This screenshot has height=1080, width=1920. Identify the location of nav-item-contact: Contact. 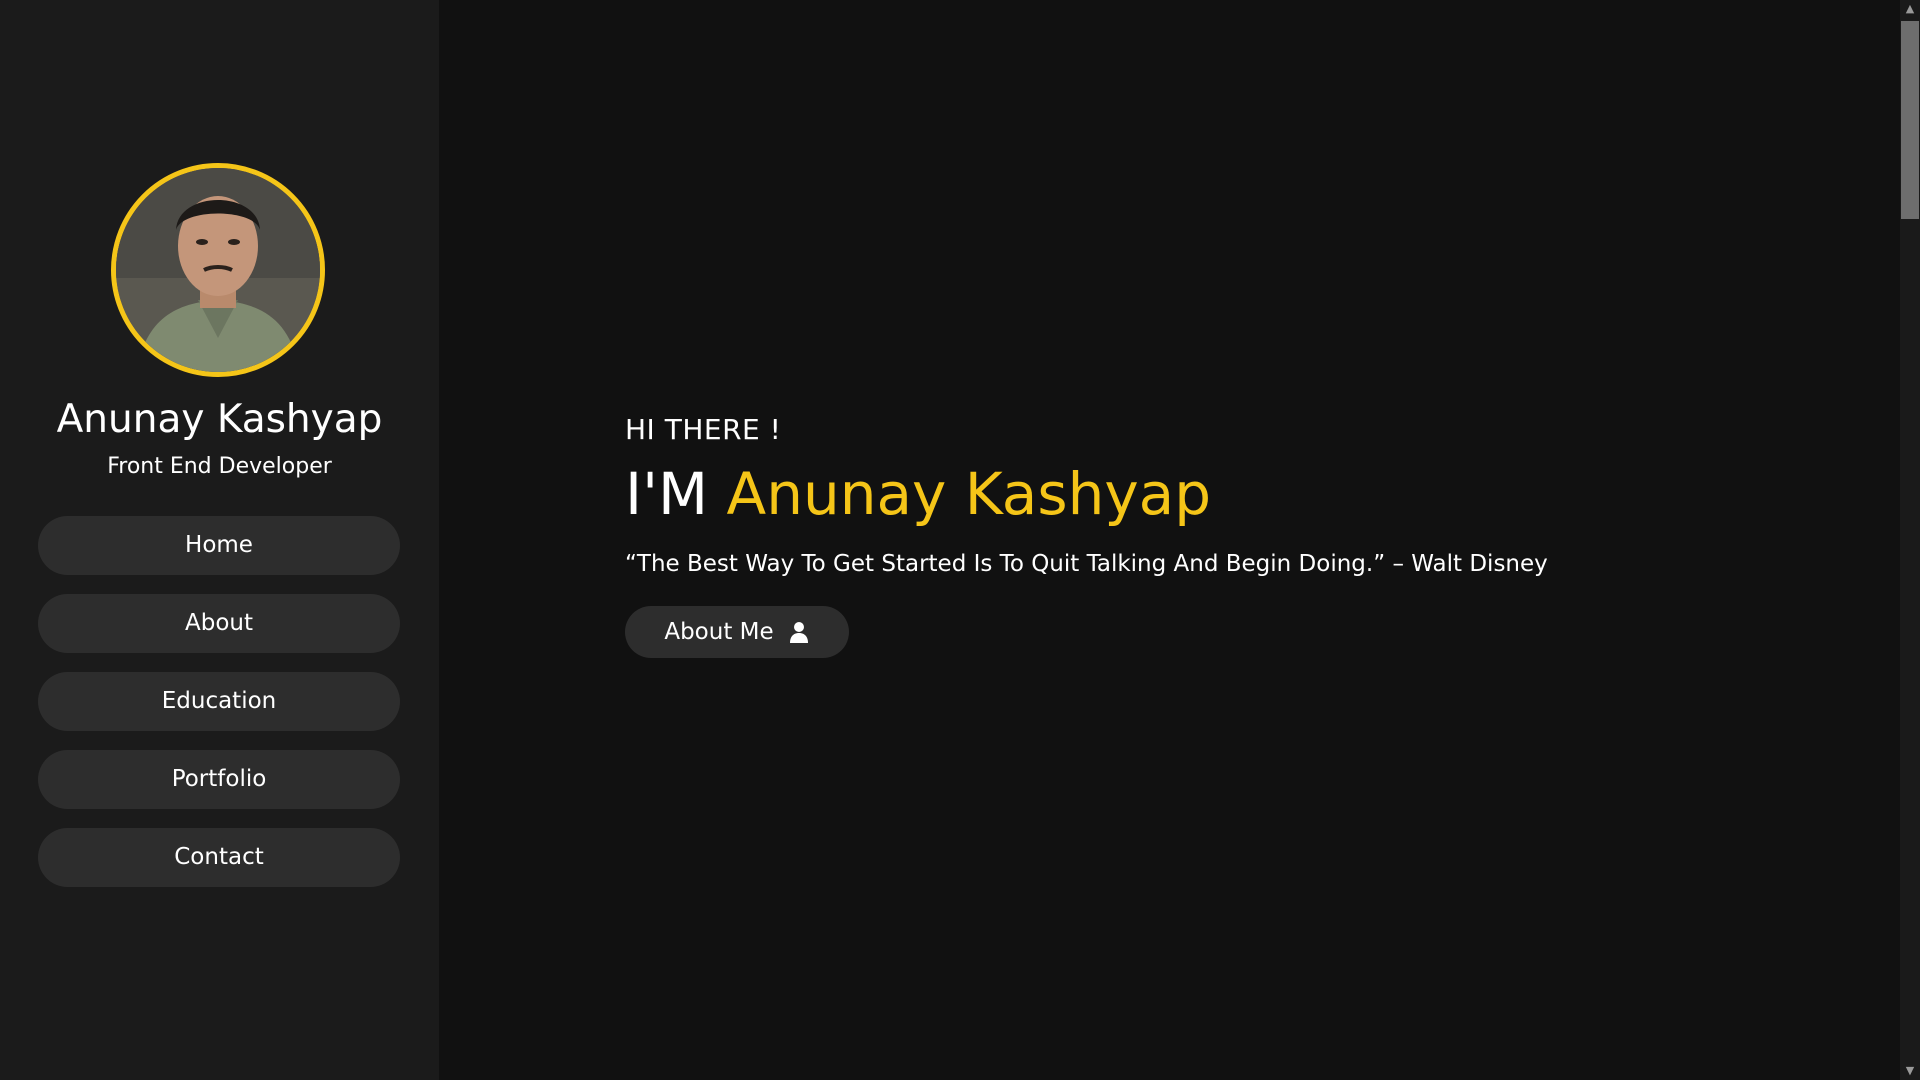
(219, 857).